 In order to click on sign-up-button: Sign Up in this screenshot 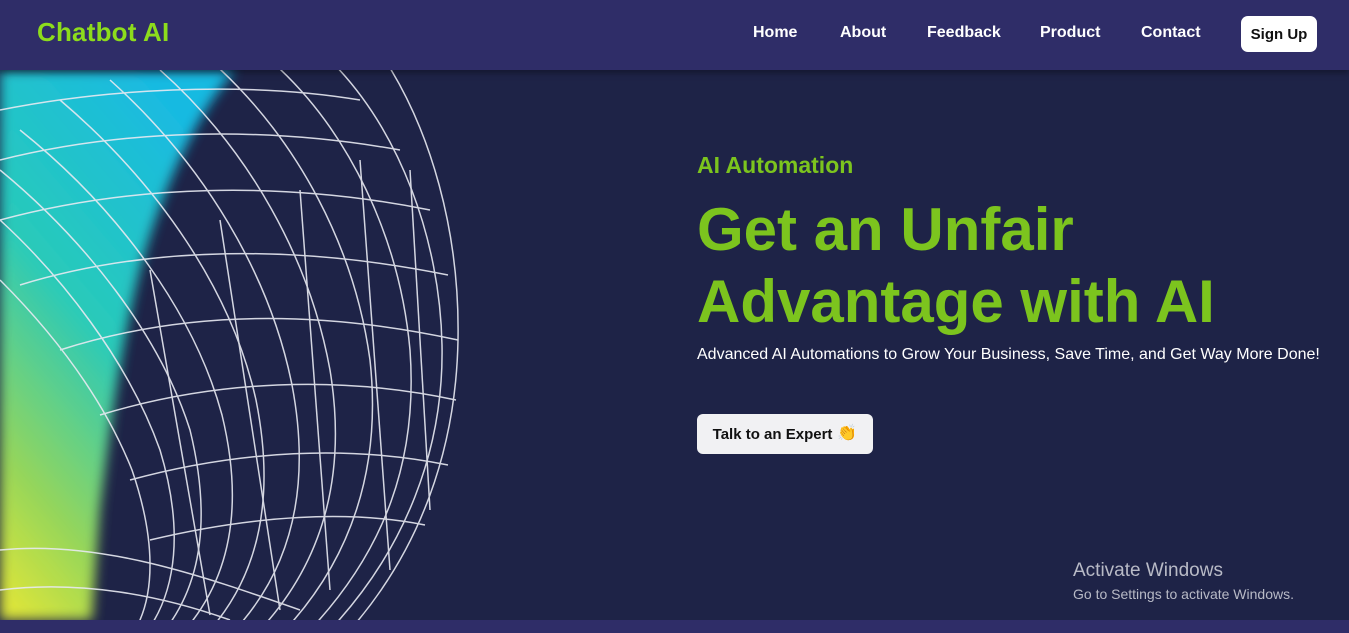, I will do `click(1279, 34)`.